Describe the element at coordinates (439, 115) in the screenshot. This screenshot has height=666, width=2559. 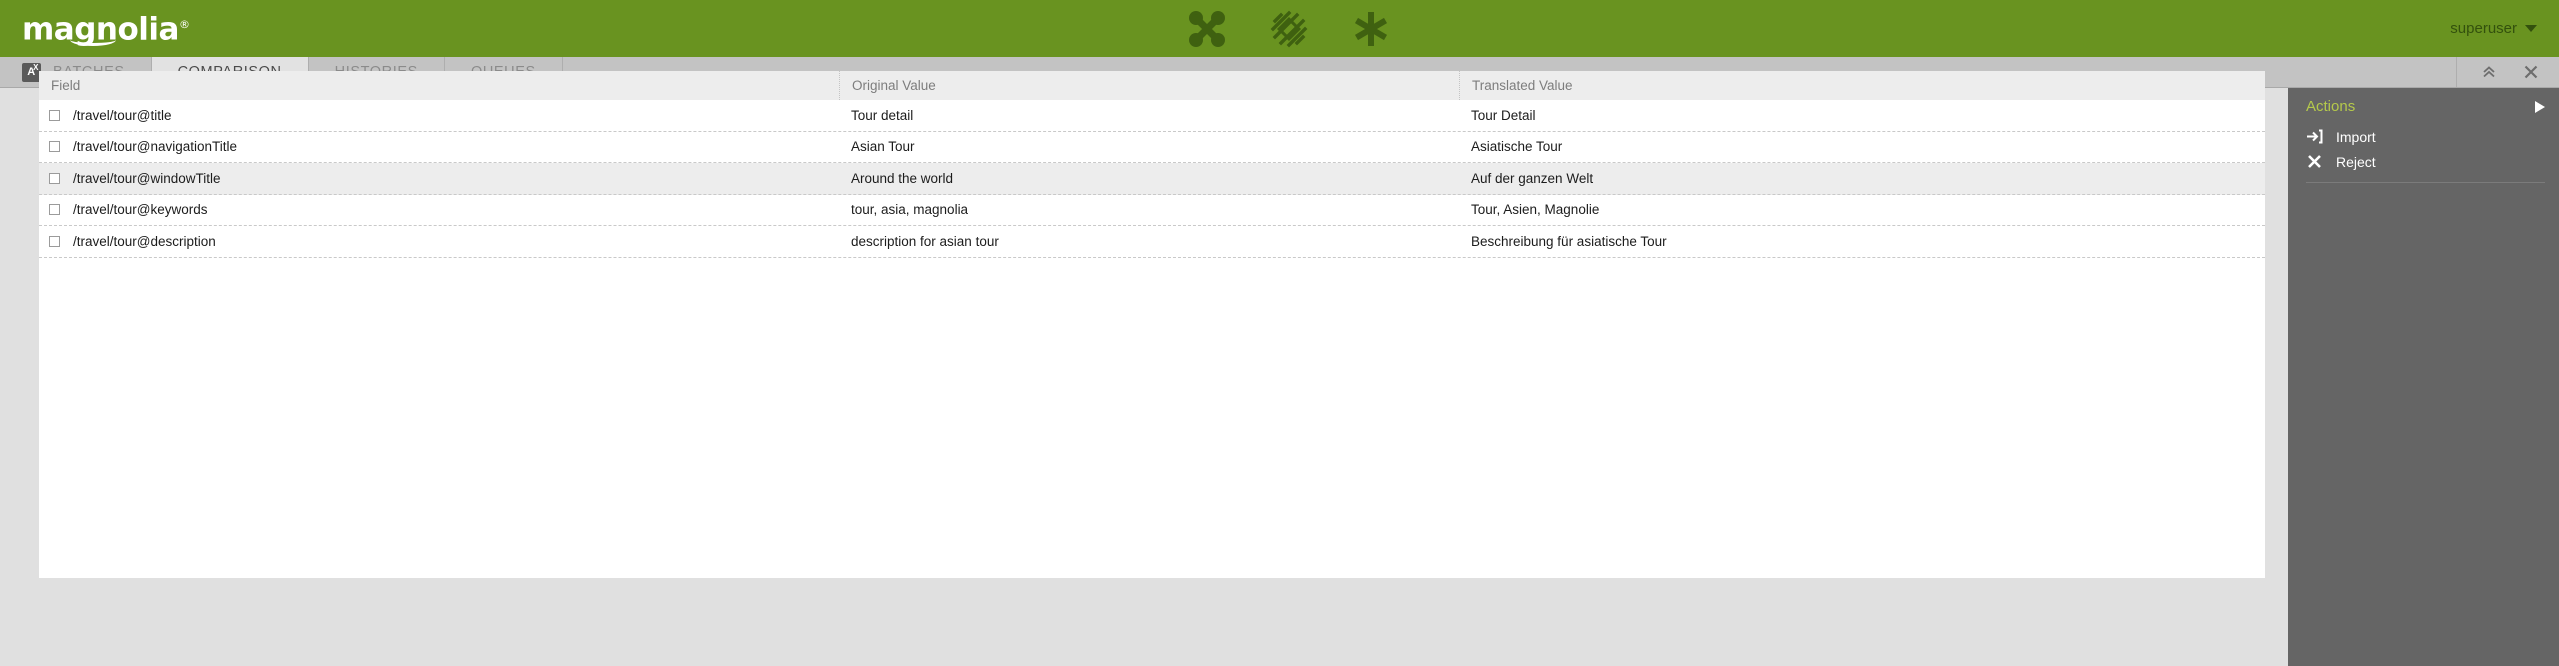
I see `cell-field: /travel/tour@title` at that location.